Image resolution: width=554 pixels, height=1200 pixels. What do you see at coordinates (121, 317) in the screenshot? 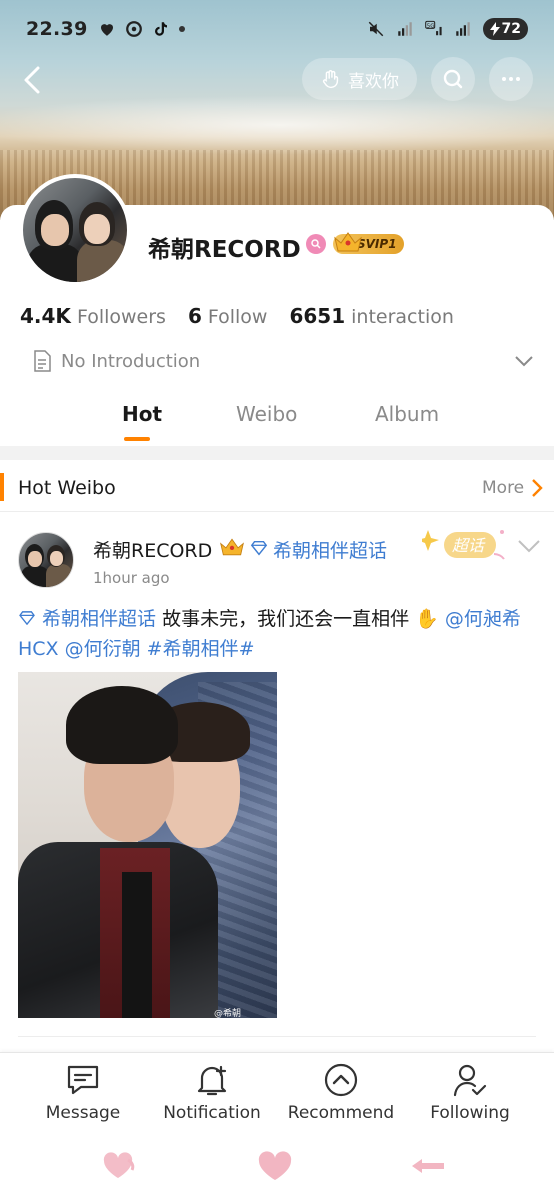
I see `followers-label: Followers` at bounding box center [121, 317].